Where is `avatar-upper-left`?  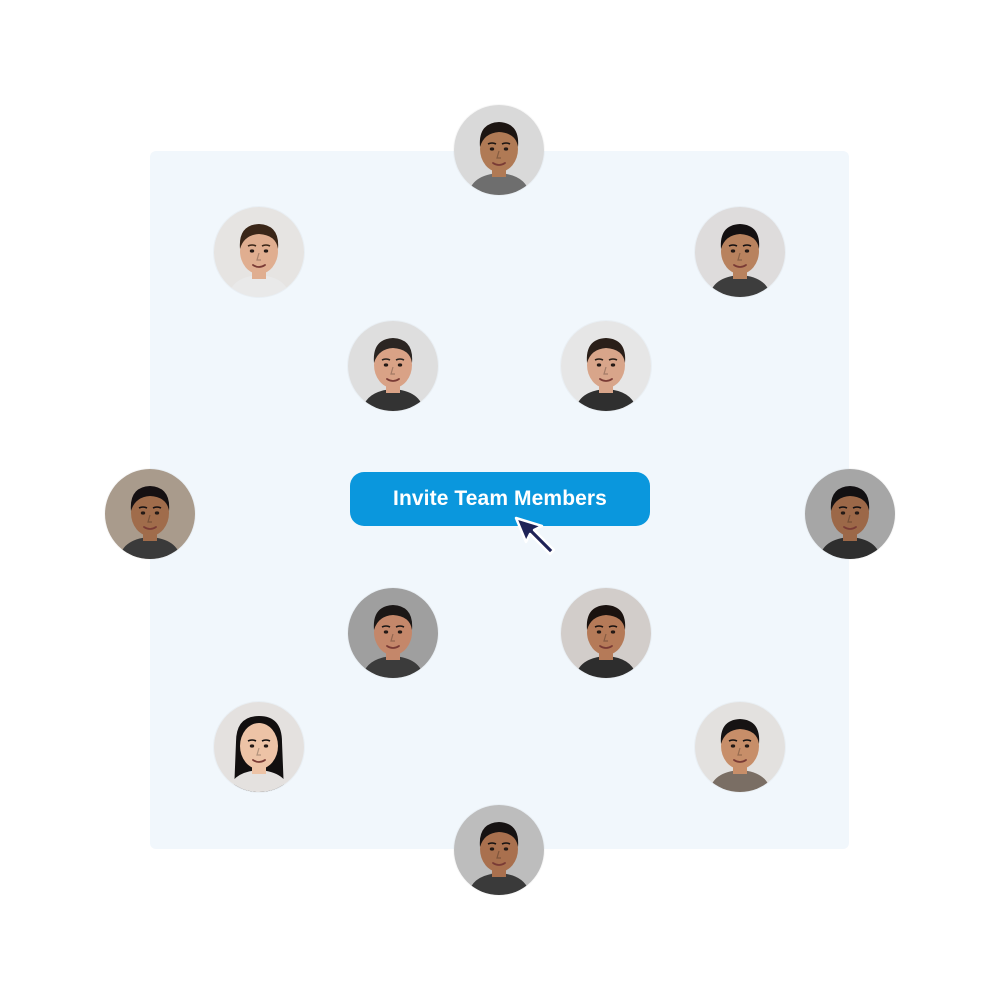
avatar-upper-left is located at coordinates (259, 252).